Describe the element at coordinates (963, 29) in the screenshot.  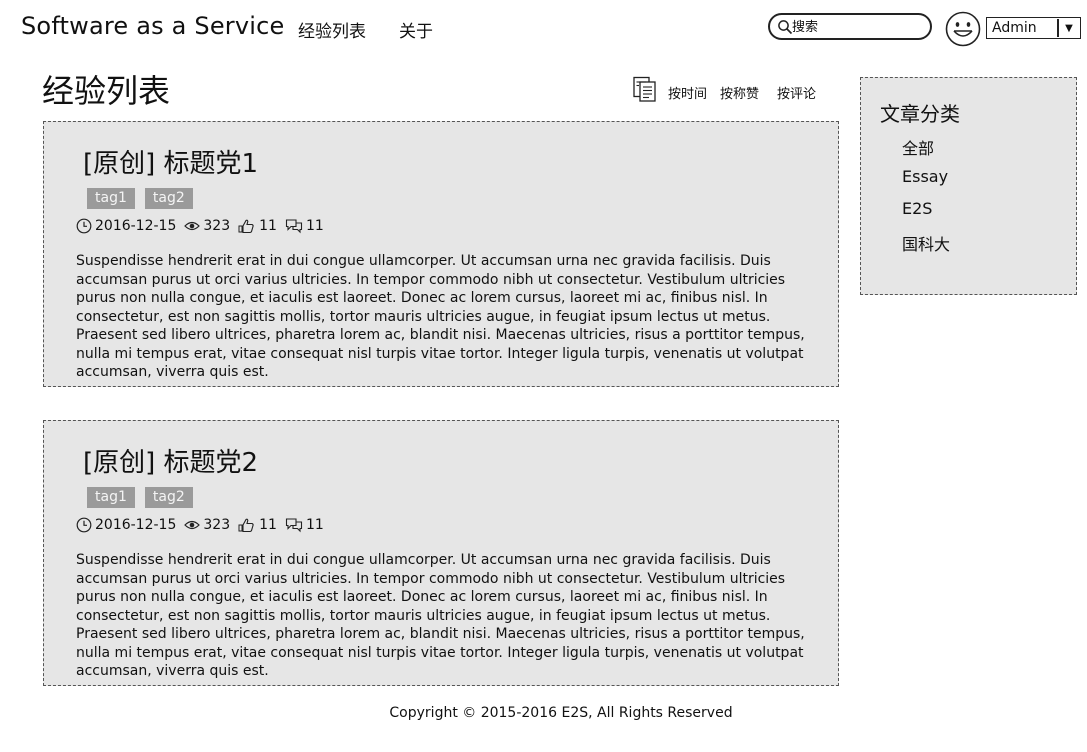
I see `smiley-avatar-icon` at that location.